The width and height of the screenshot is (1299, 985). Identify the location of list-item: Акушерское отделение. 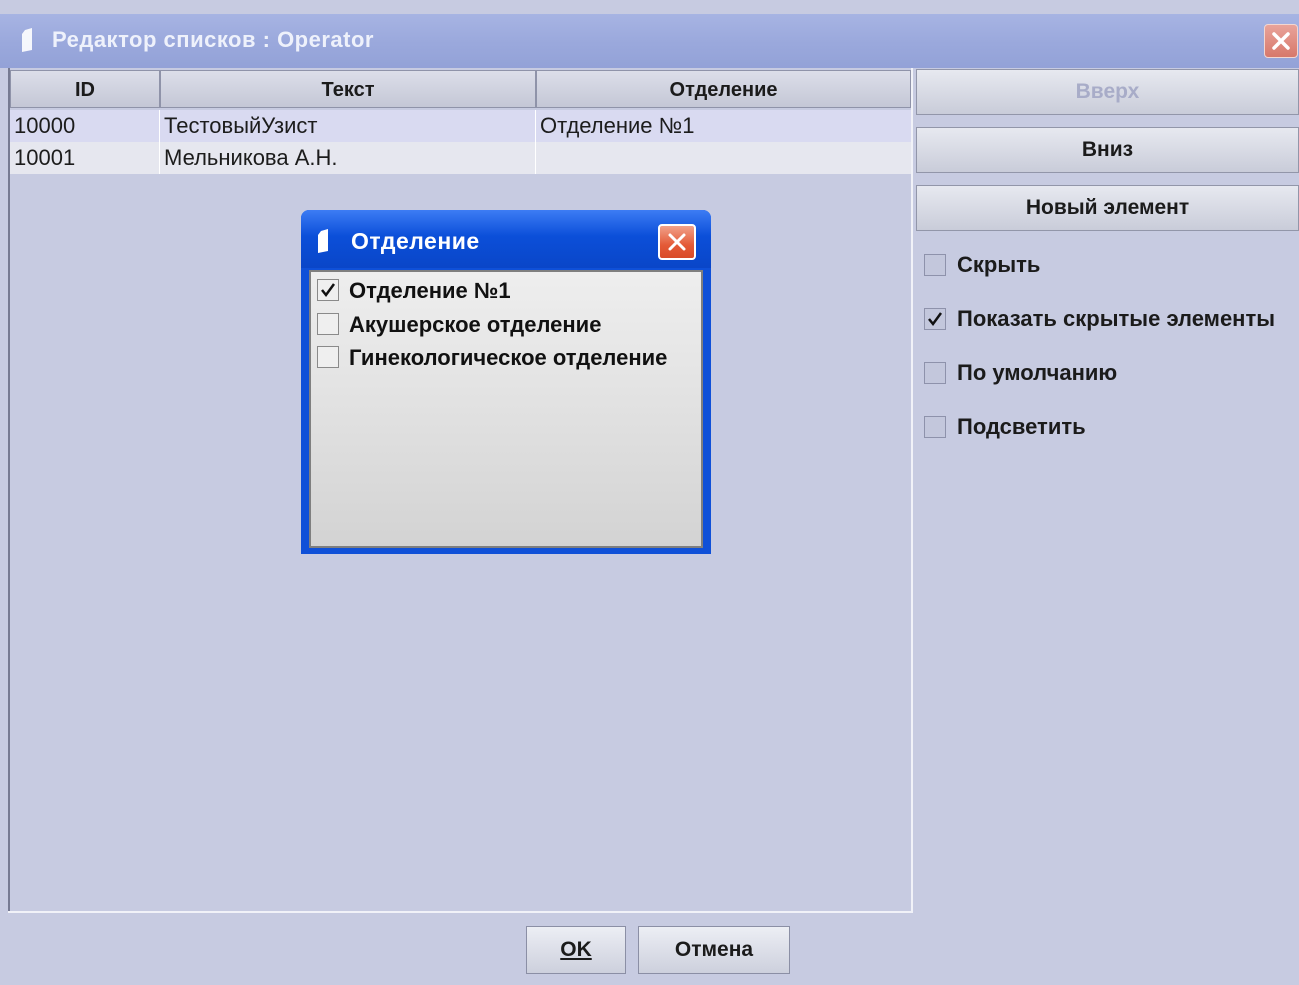
(507, 325).